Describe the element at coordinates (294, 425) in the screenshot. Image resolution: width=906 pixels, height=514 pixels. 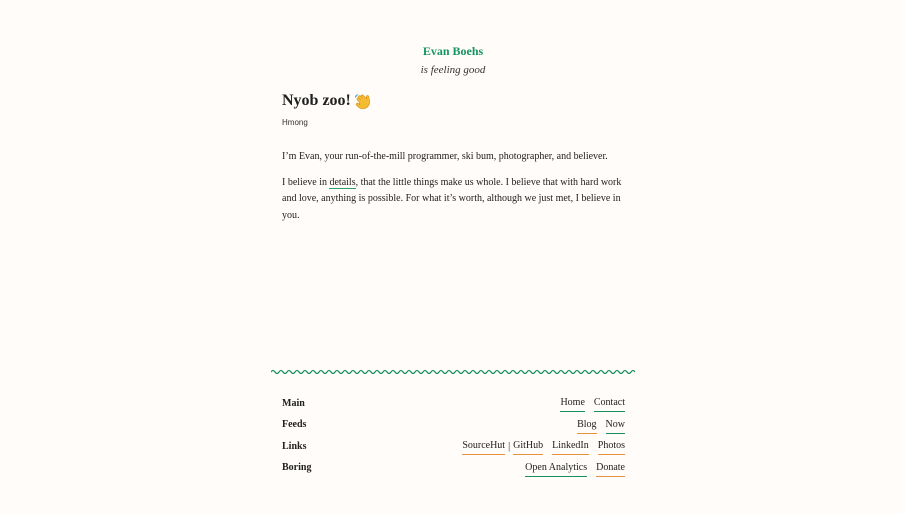
I see `footer-heading-feeds: Feeds` at that location.